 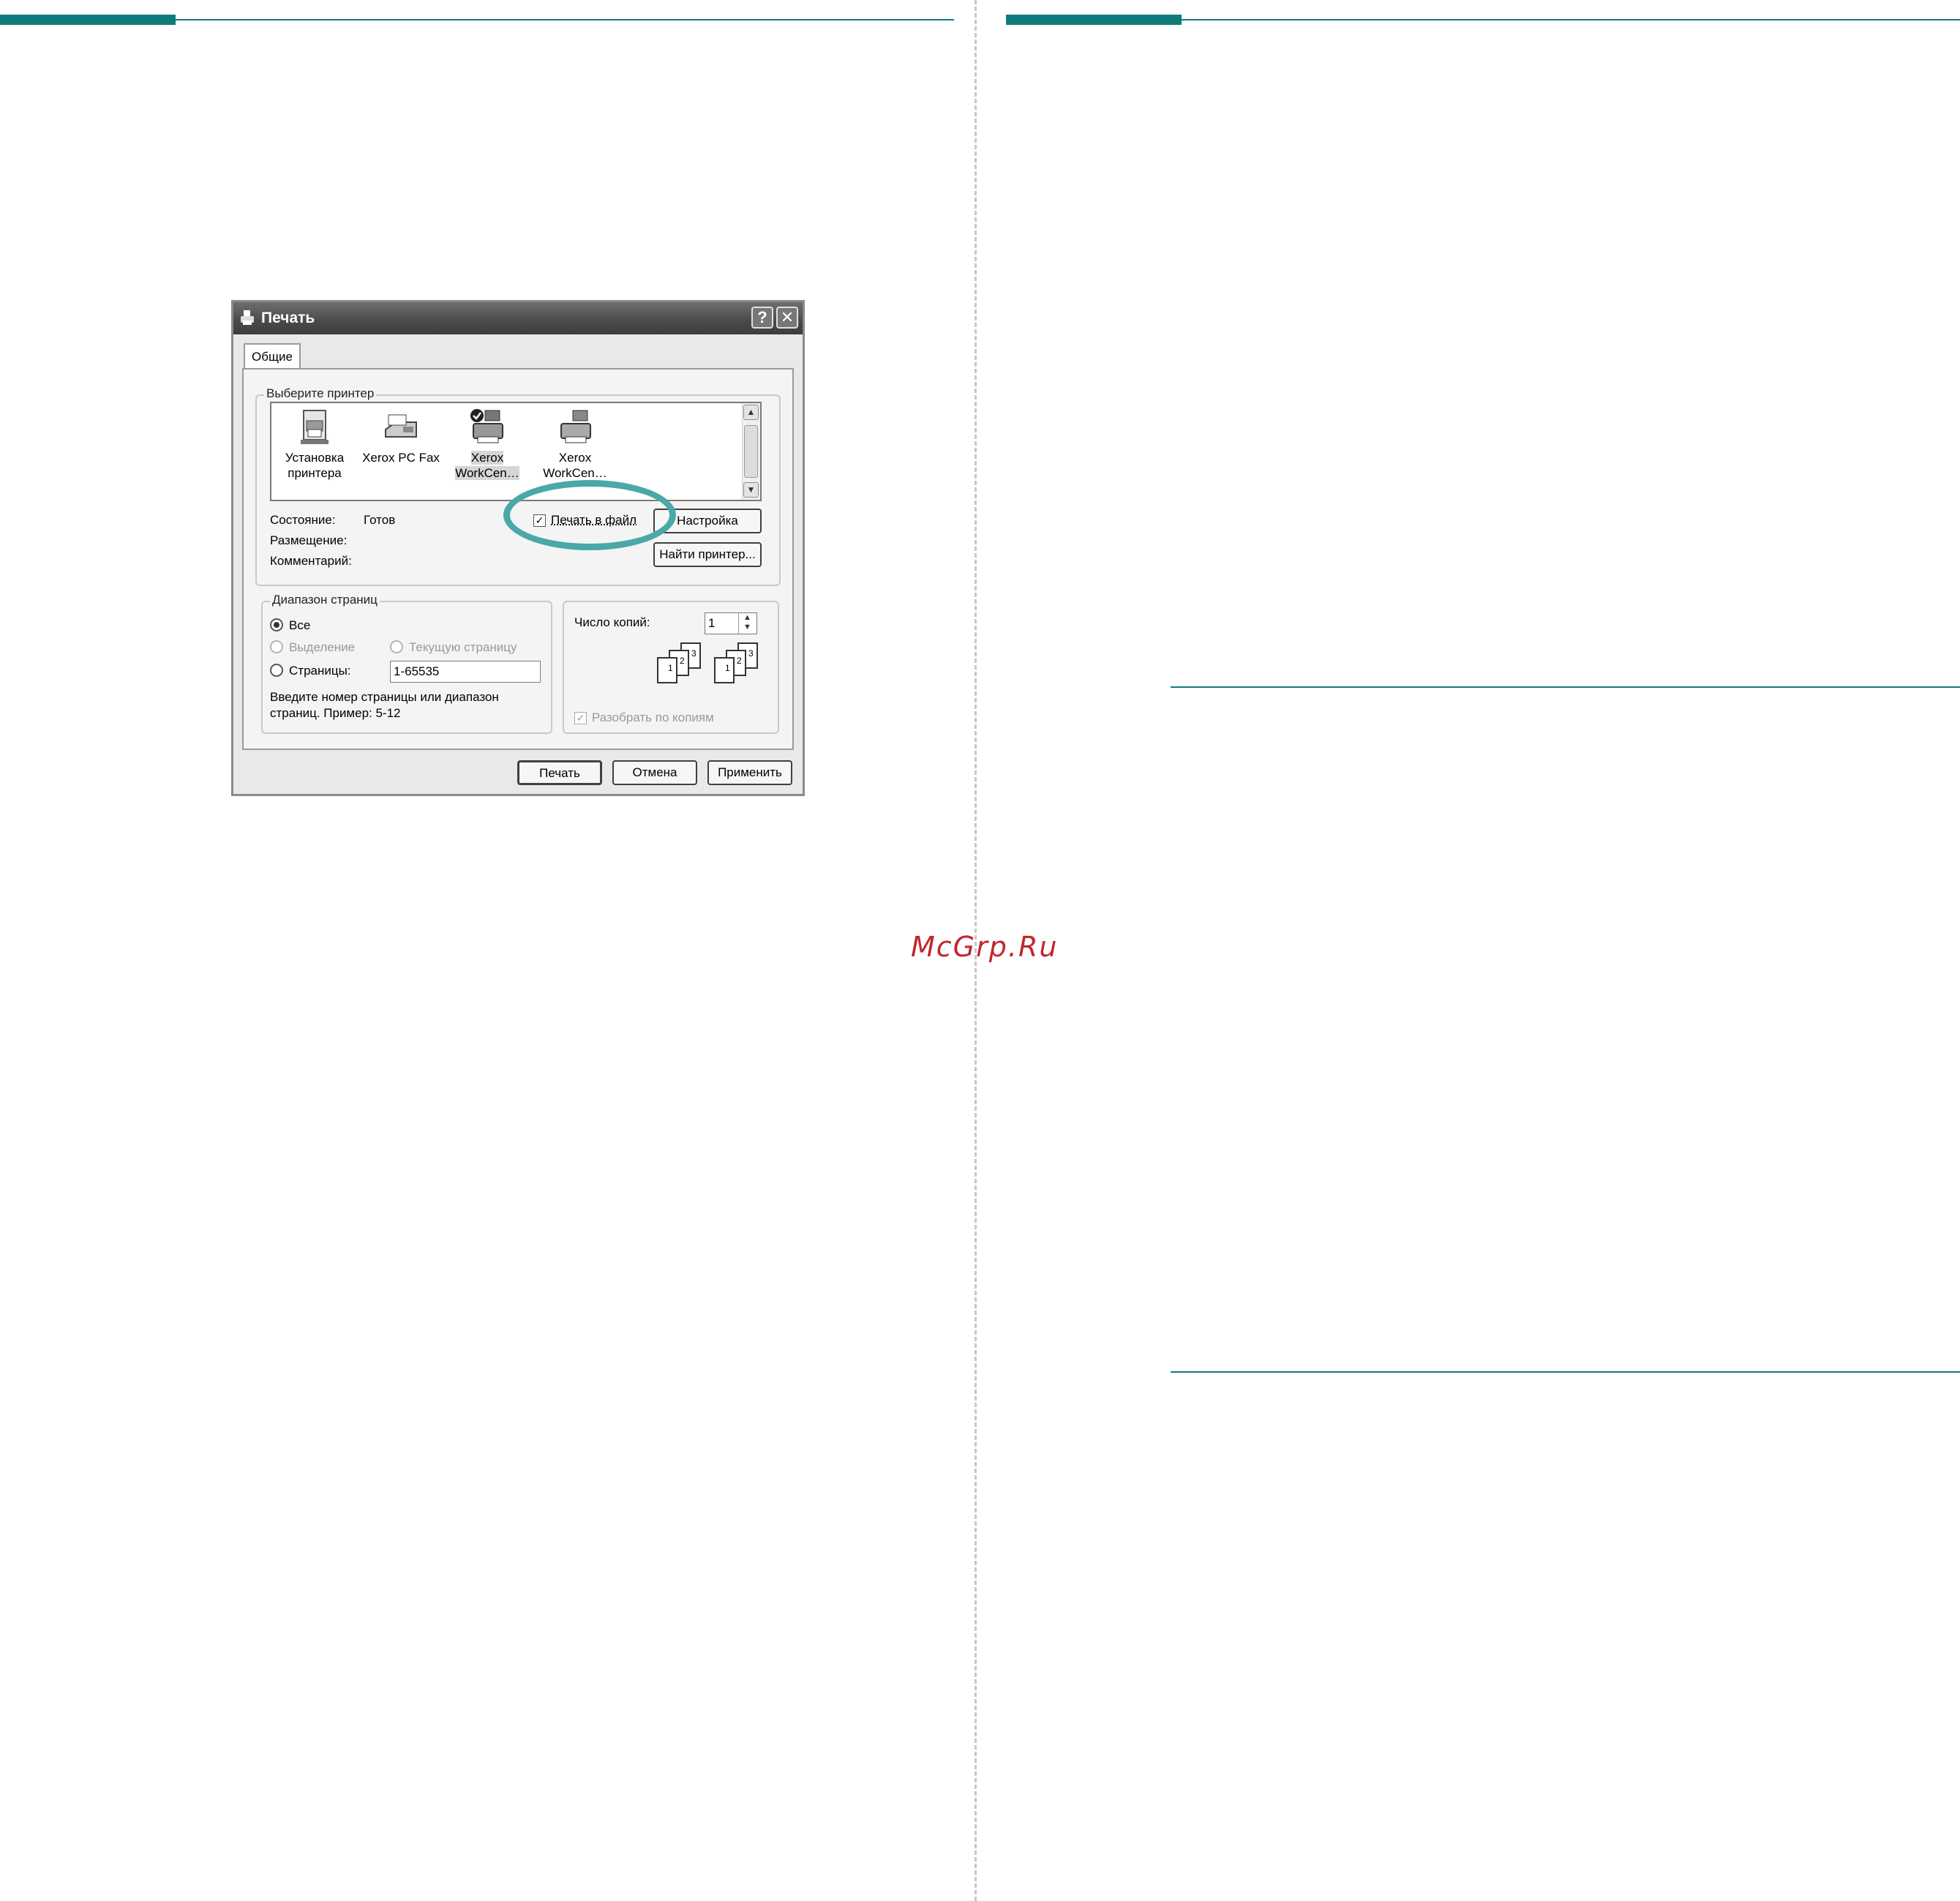 I want to click on printer-item-fax: Xerox PC Fax, so click(x=401, y=434).